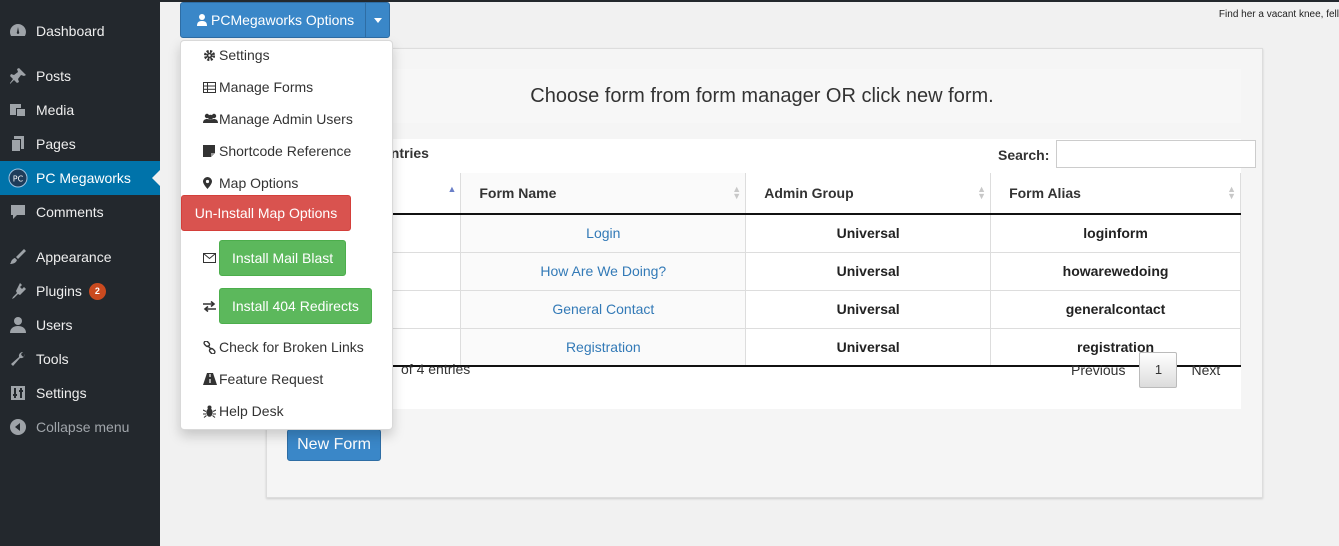 This screenshot has width=1339, height=546. I want to click on form-name-link: General Contact, so click(603, 309).